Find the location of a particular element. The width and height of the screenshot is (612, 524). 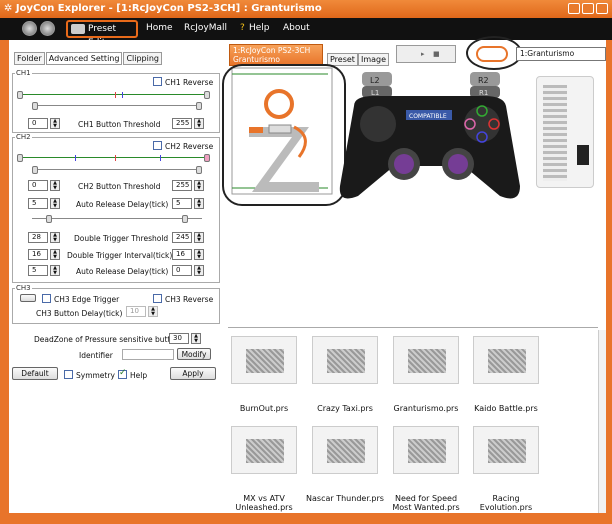

menu-rcjoymall: RcJoyMall is located at coordinates (205, 28).